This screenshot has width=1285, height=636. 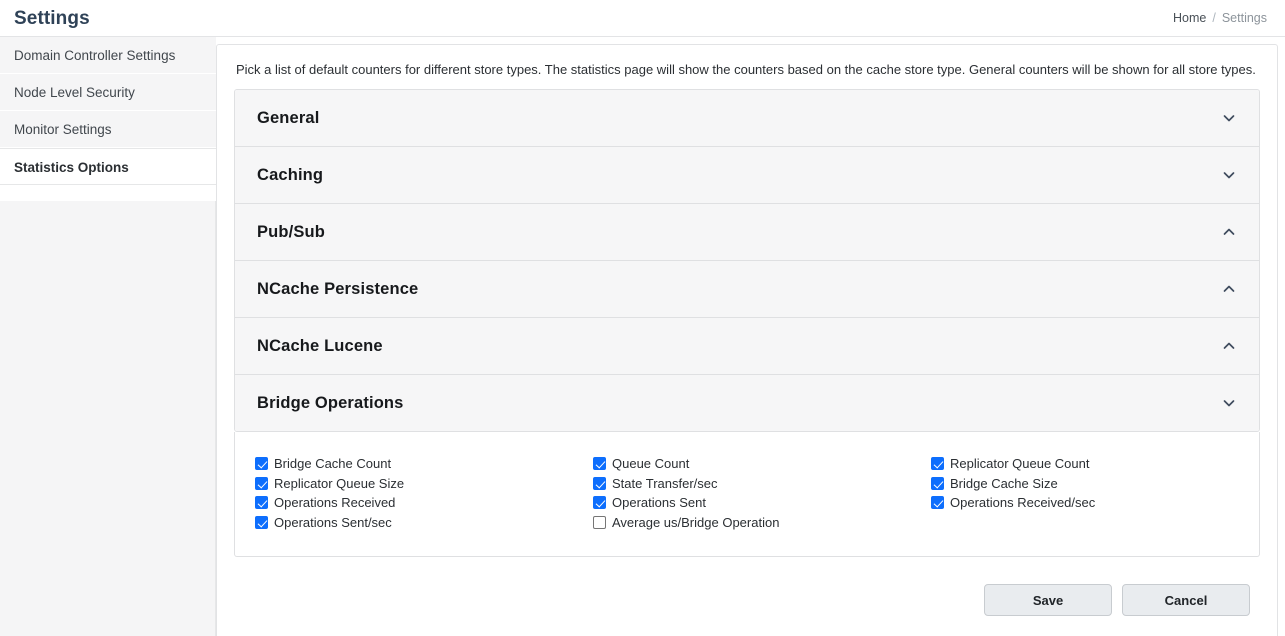 I want to click on checkbox-operations-received, so click(x=261, y=503).